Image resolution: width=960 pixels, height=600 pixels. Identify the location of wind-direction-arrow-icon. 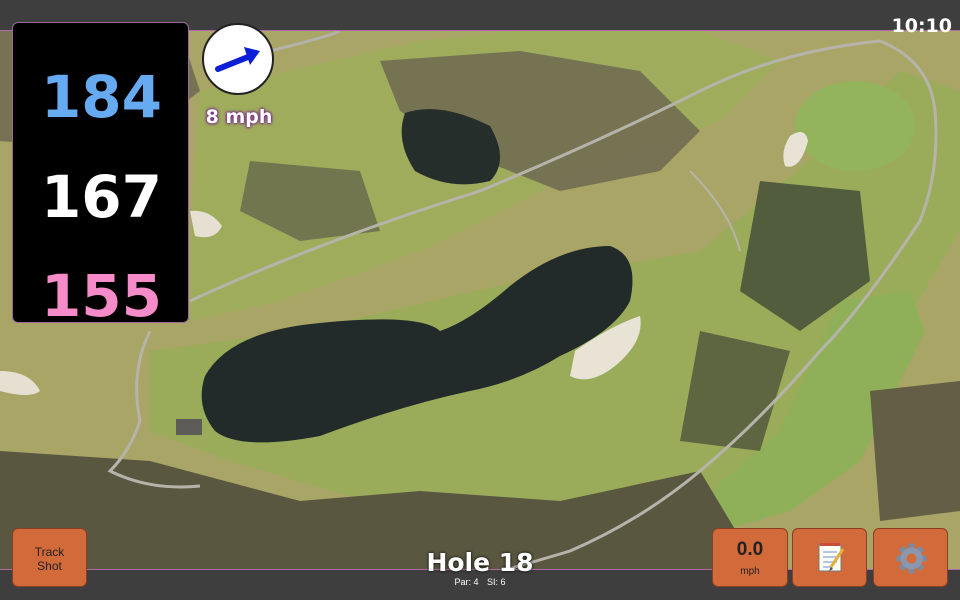
(237, 59).